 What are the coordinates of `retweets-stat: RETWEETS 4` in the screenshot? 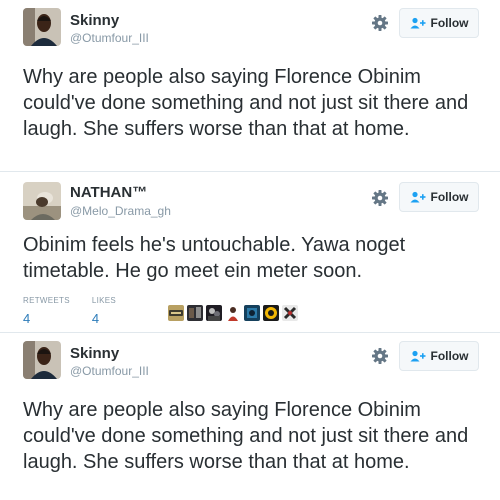 It's located at (46, 311).